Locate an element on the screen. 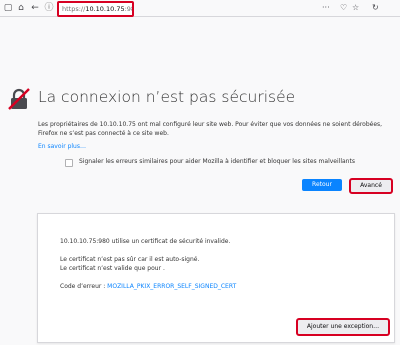 Image resolution: width=400 pixels, height=345 pixels. valid-only-for-text: Le certificat n’est valide que pour . is located at coordinates (112, 268).